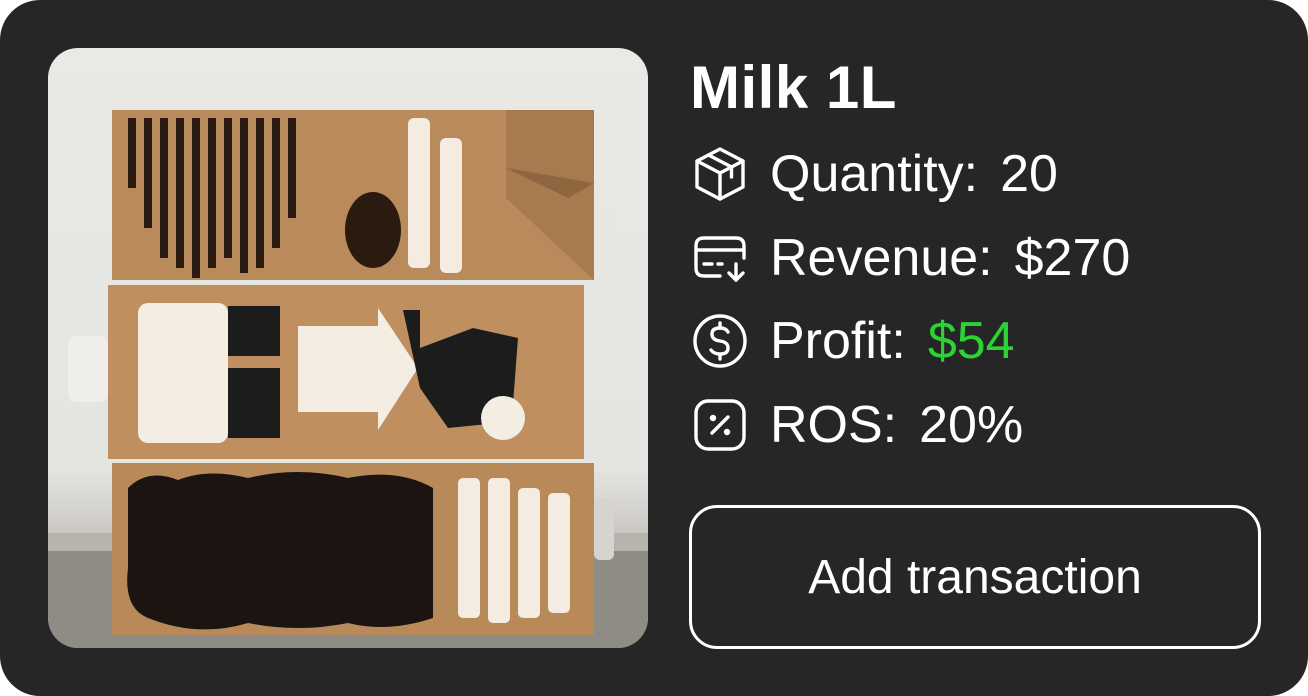 The height and width of the screenshot is (696, 1308). What do you see at coordinates (838, 341) in the screenshot?
I see `profit-label: Profit:` at bounding box center [838, 341].